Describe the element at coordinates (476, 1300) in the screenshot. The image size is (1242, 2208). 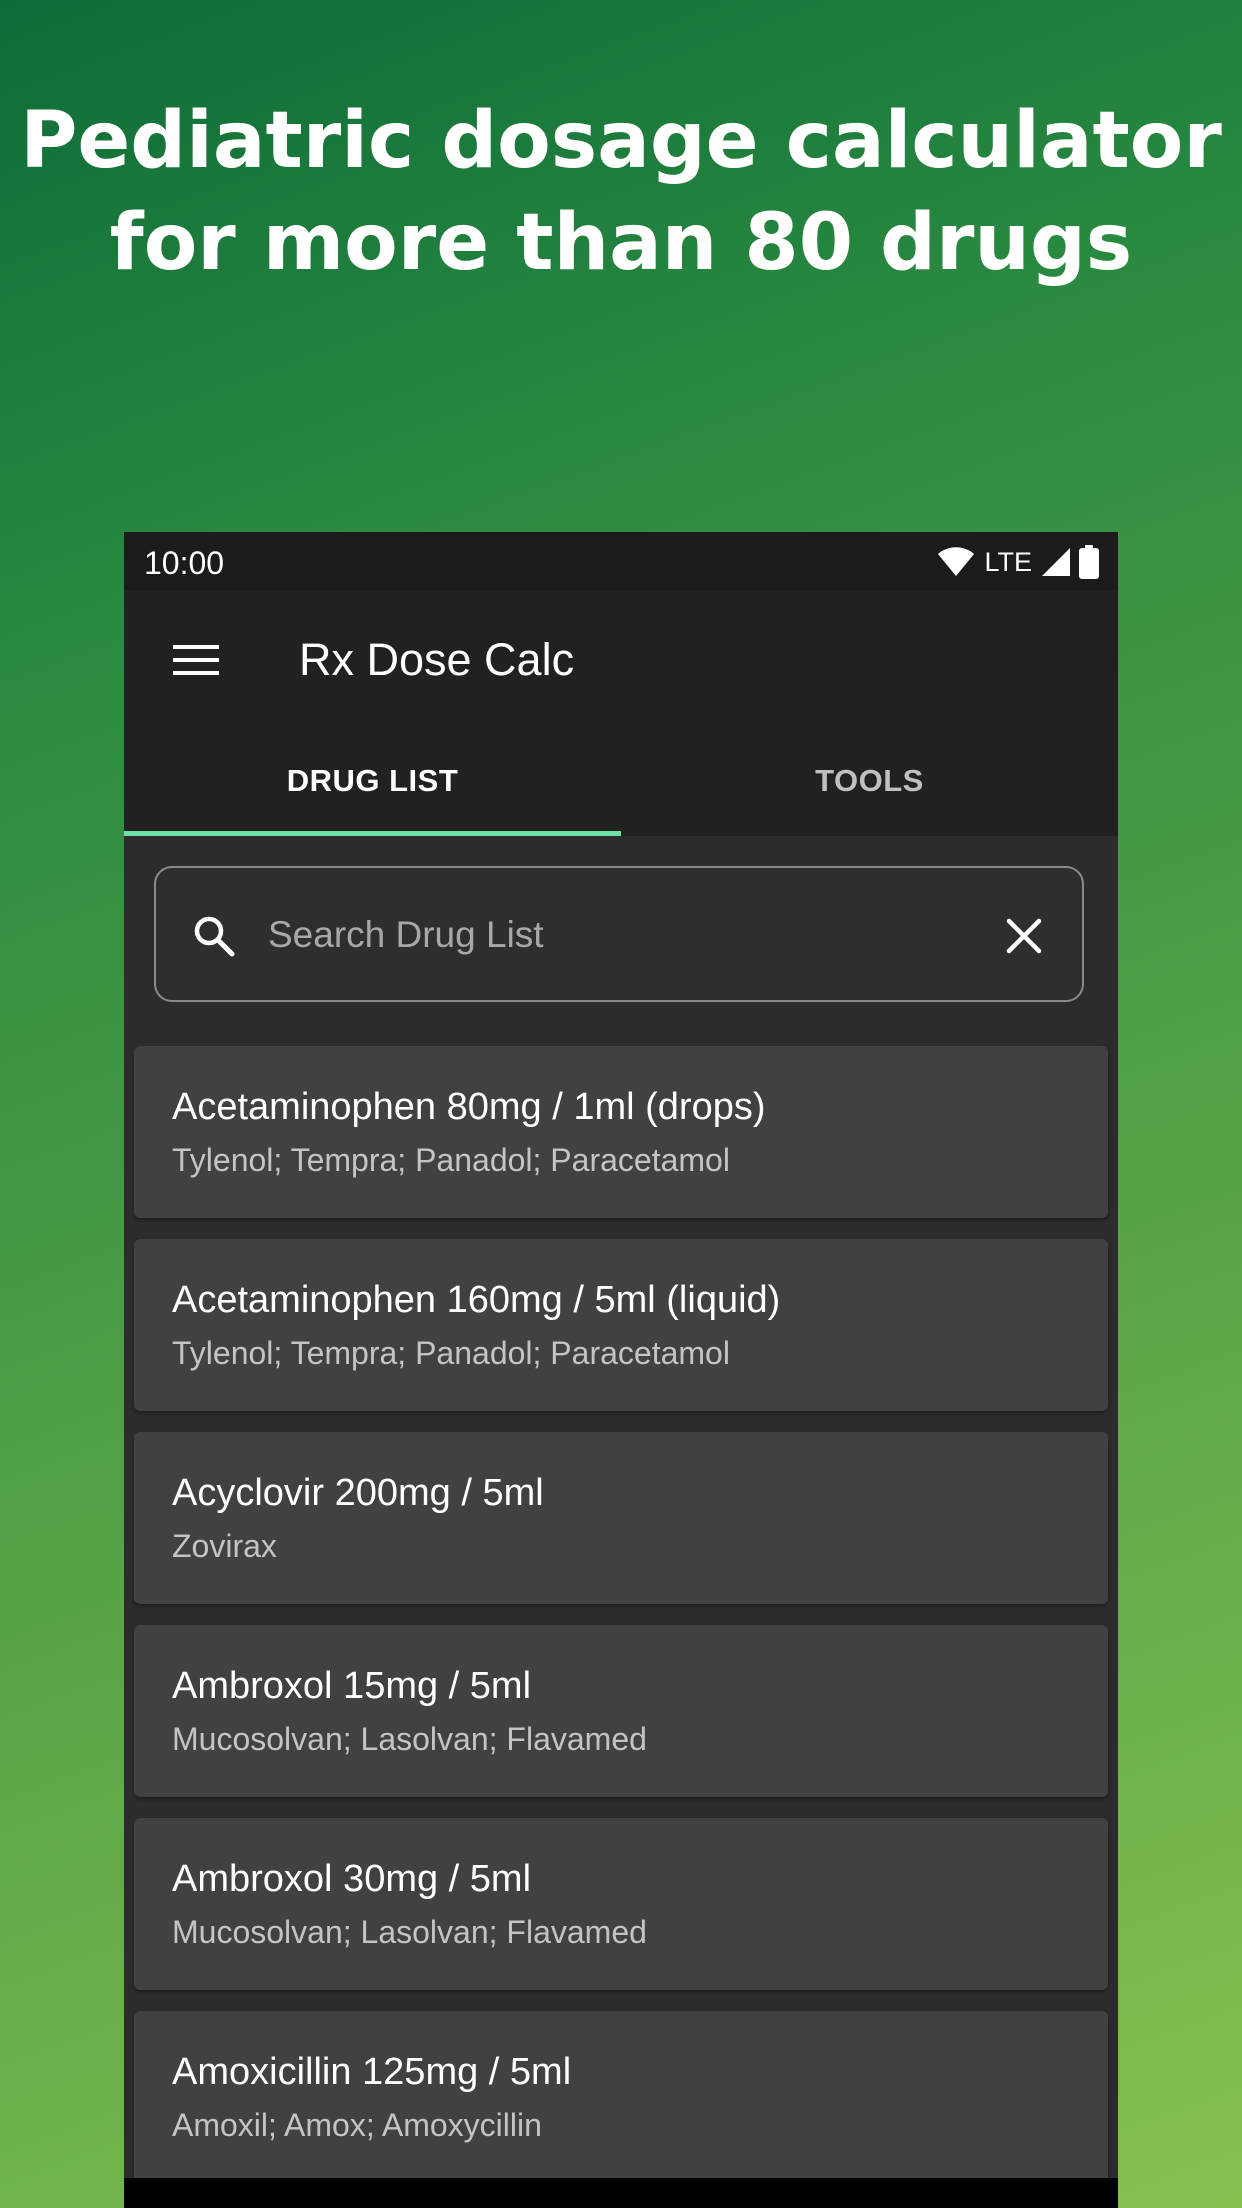
I see `drug-name: Acetaminophen 160mg / 5ml (liquid)` at that location.